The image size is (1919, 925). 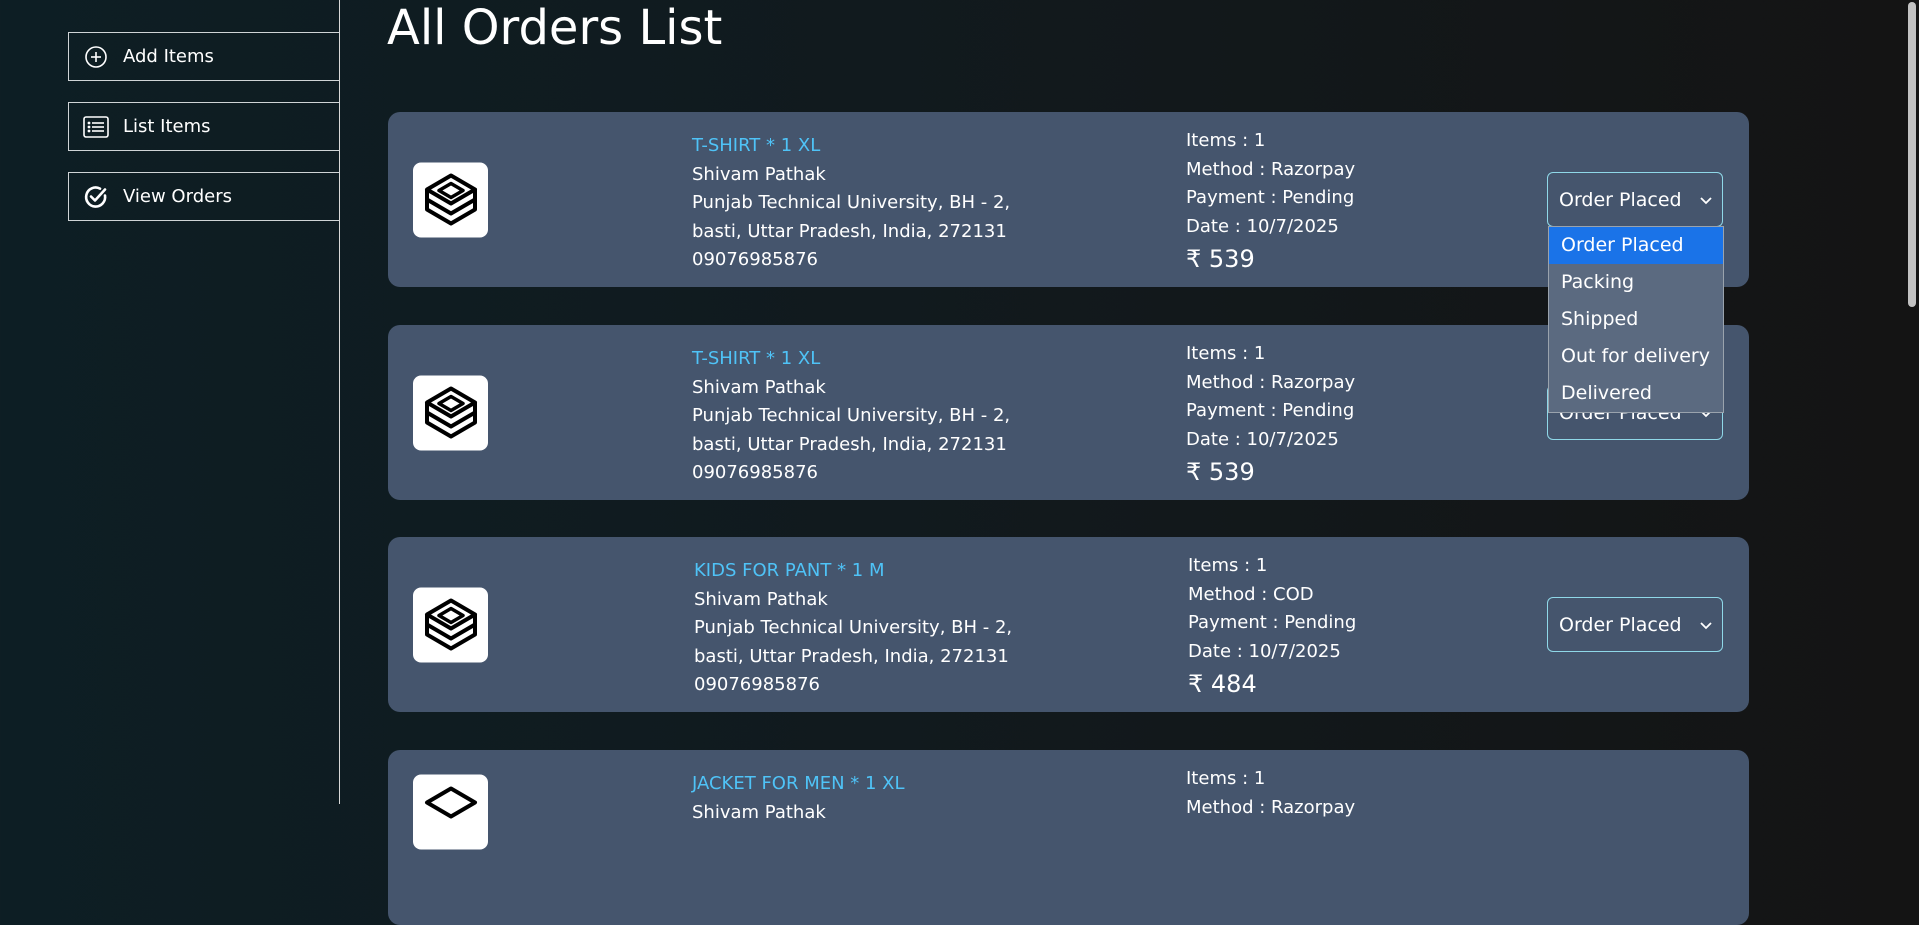 What do you see at coordinates (96, 57) in the screenshot?
I see `plus-circle-icon` at bounding box center [96, 57].